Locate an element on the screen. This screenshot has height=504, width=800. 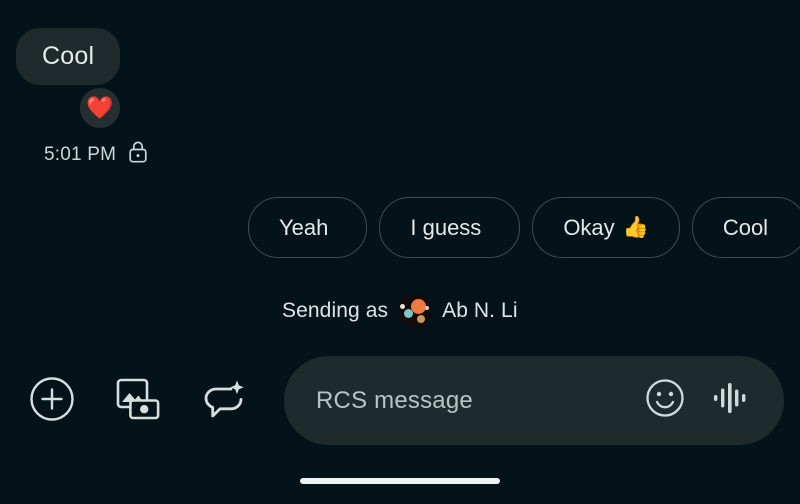
suggestion-chip-1: I guess is located at coordinates (450, 227).